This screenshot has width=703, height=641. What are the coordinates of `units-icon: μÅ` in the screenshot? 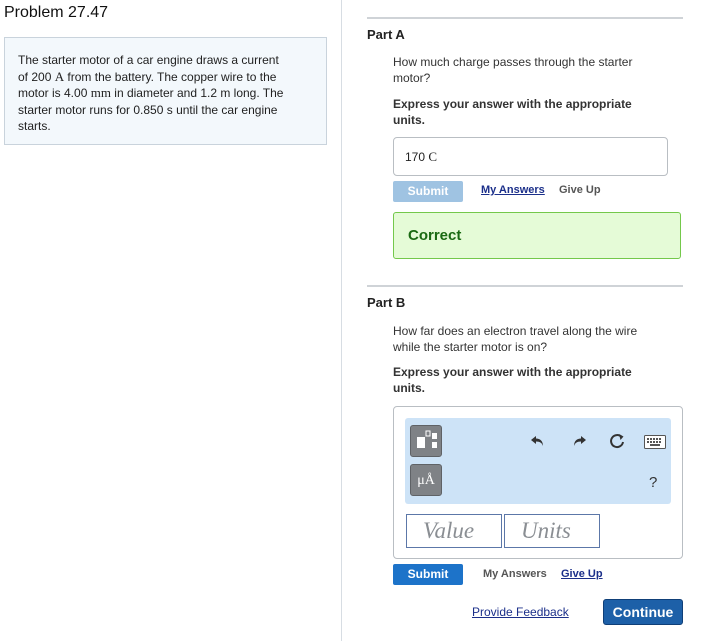 It's located at (426, 480).